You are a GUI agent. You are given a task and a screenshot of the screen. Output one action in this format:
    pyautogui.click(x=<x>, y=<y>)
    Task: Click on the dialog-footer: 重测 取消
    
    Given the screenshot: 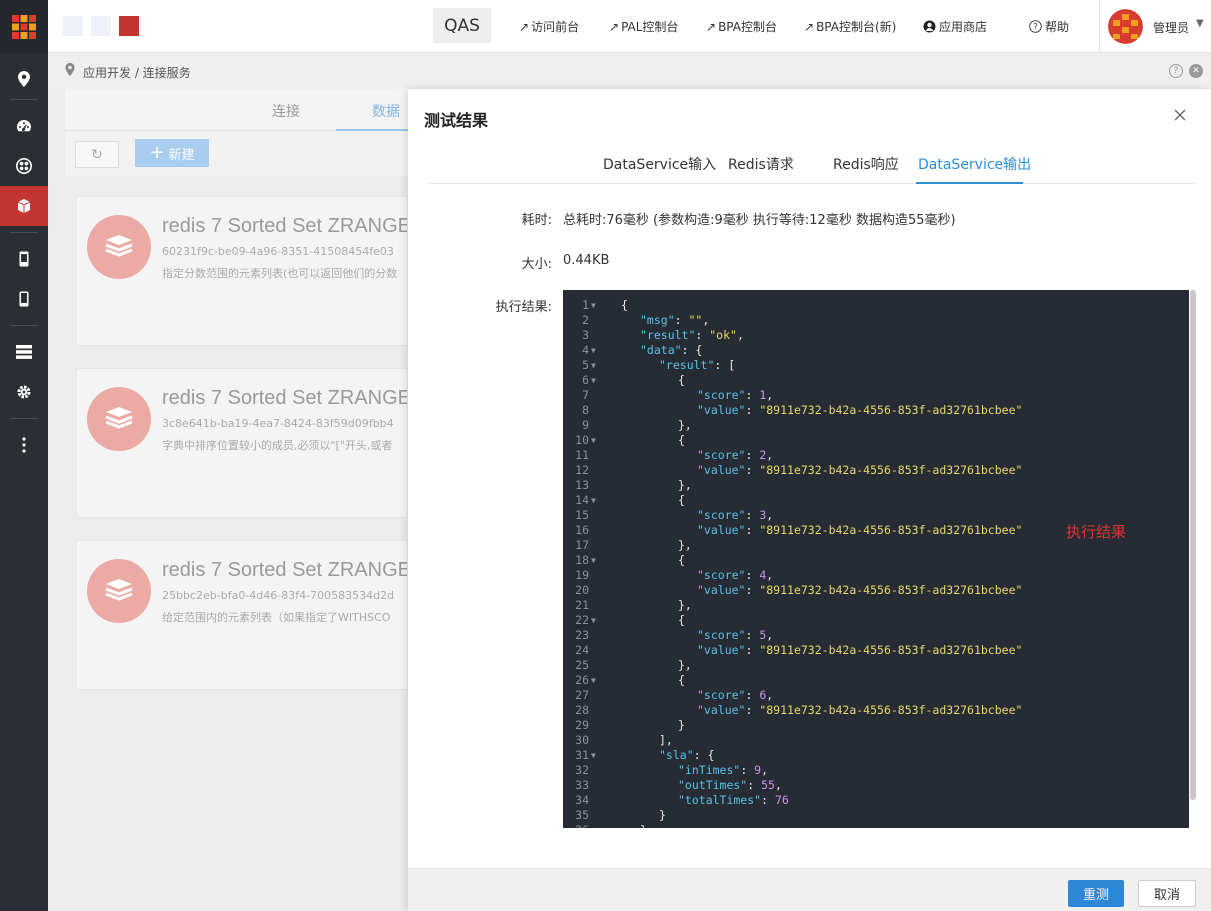 What is the action you would take?
    pyautogui.click(x=809, y=889)
    